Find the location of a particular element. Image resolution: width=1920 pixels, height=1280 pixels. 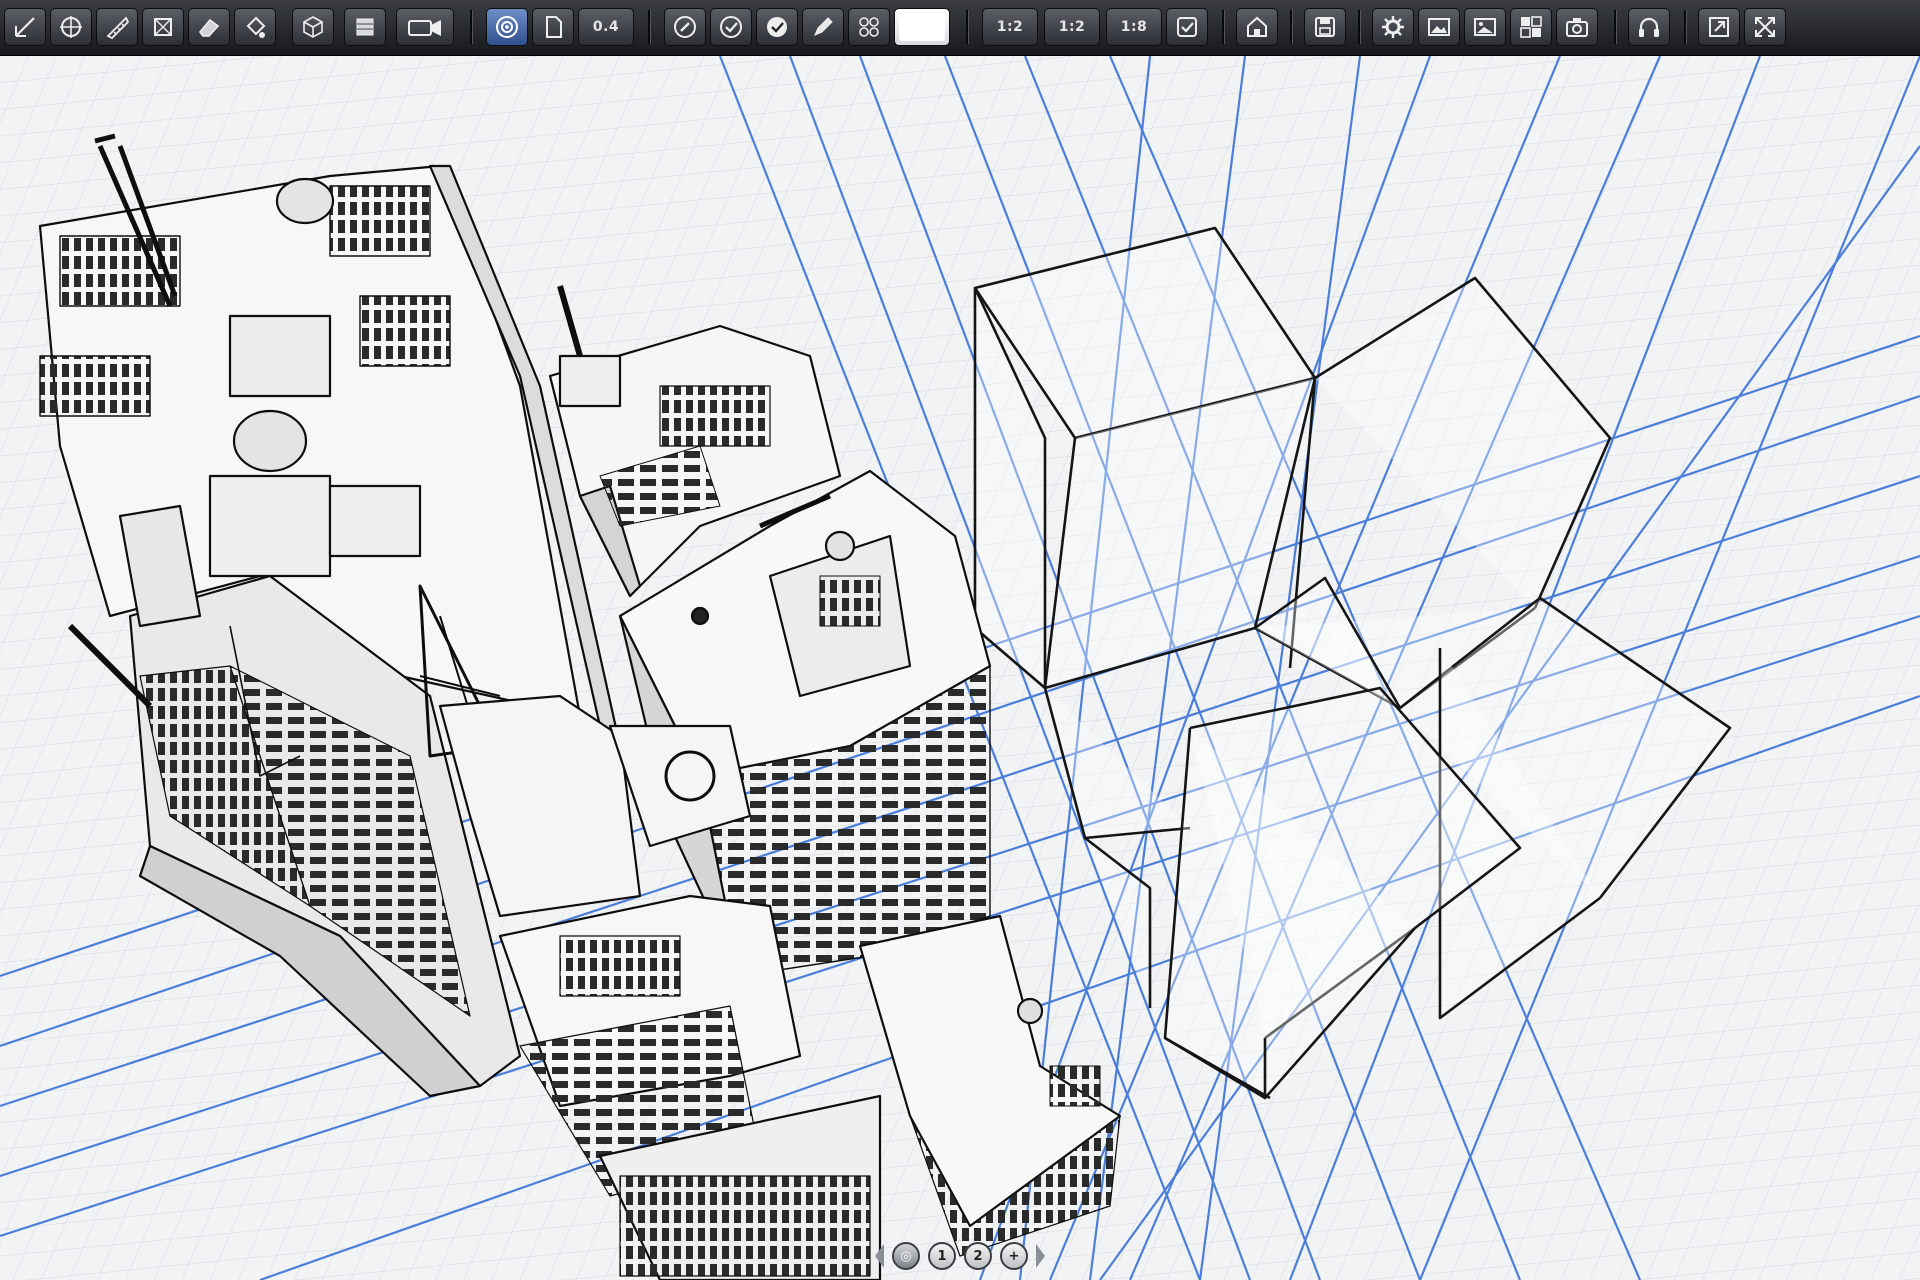

disk-icon is located at coordinates (1325, 27).